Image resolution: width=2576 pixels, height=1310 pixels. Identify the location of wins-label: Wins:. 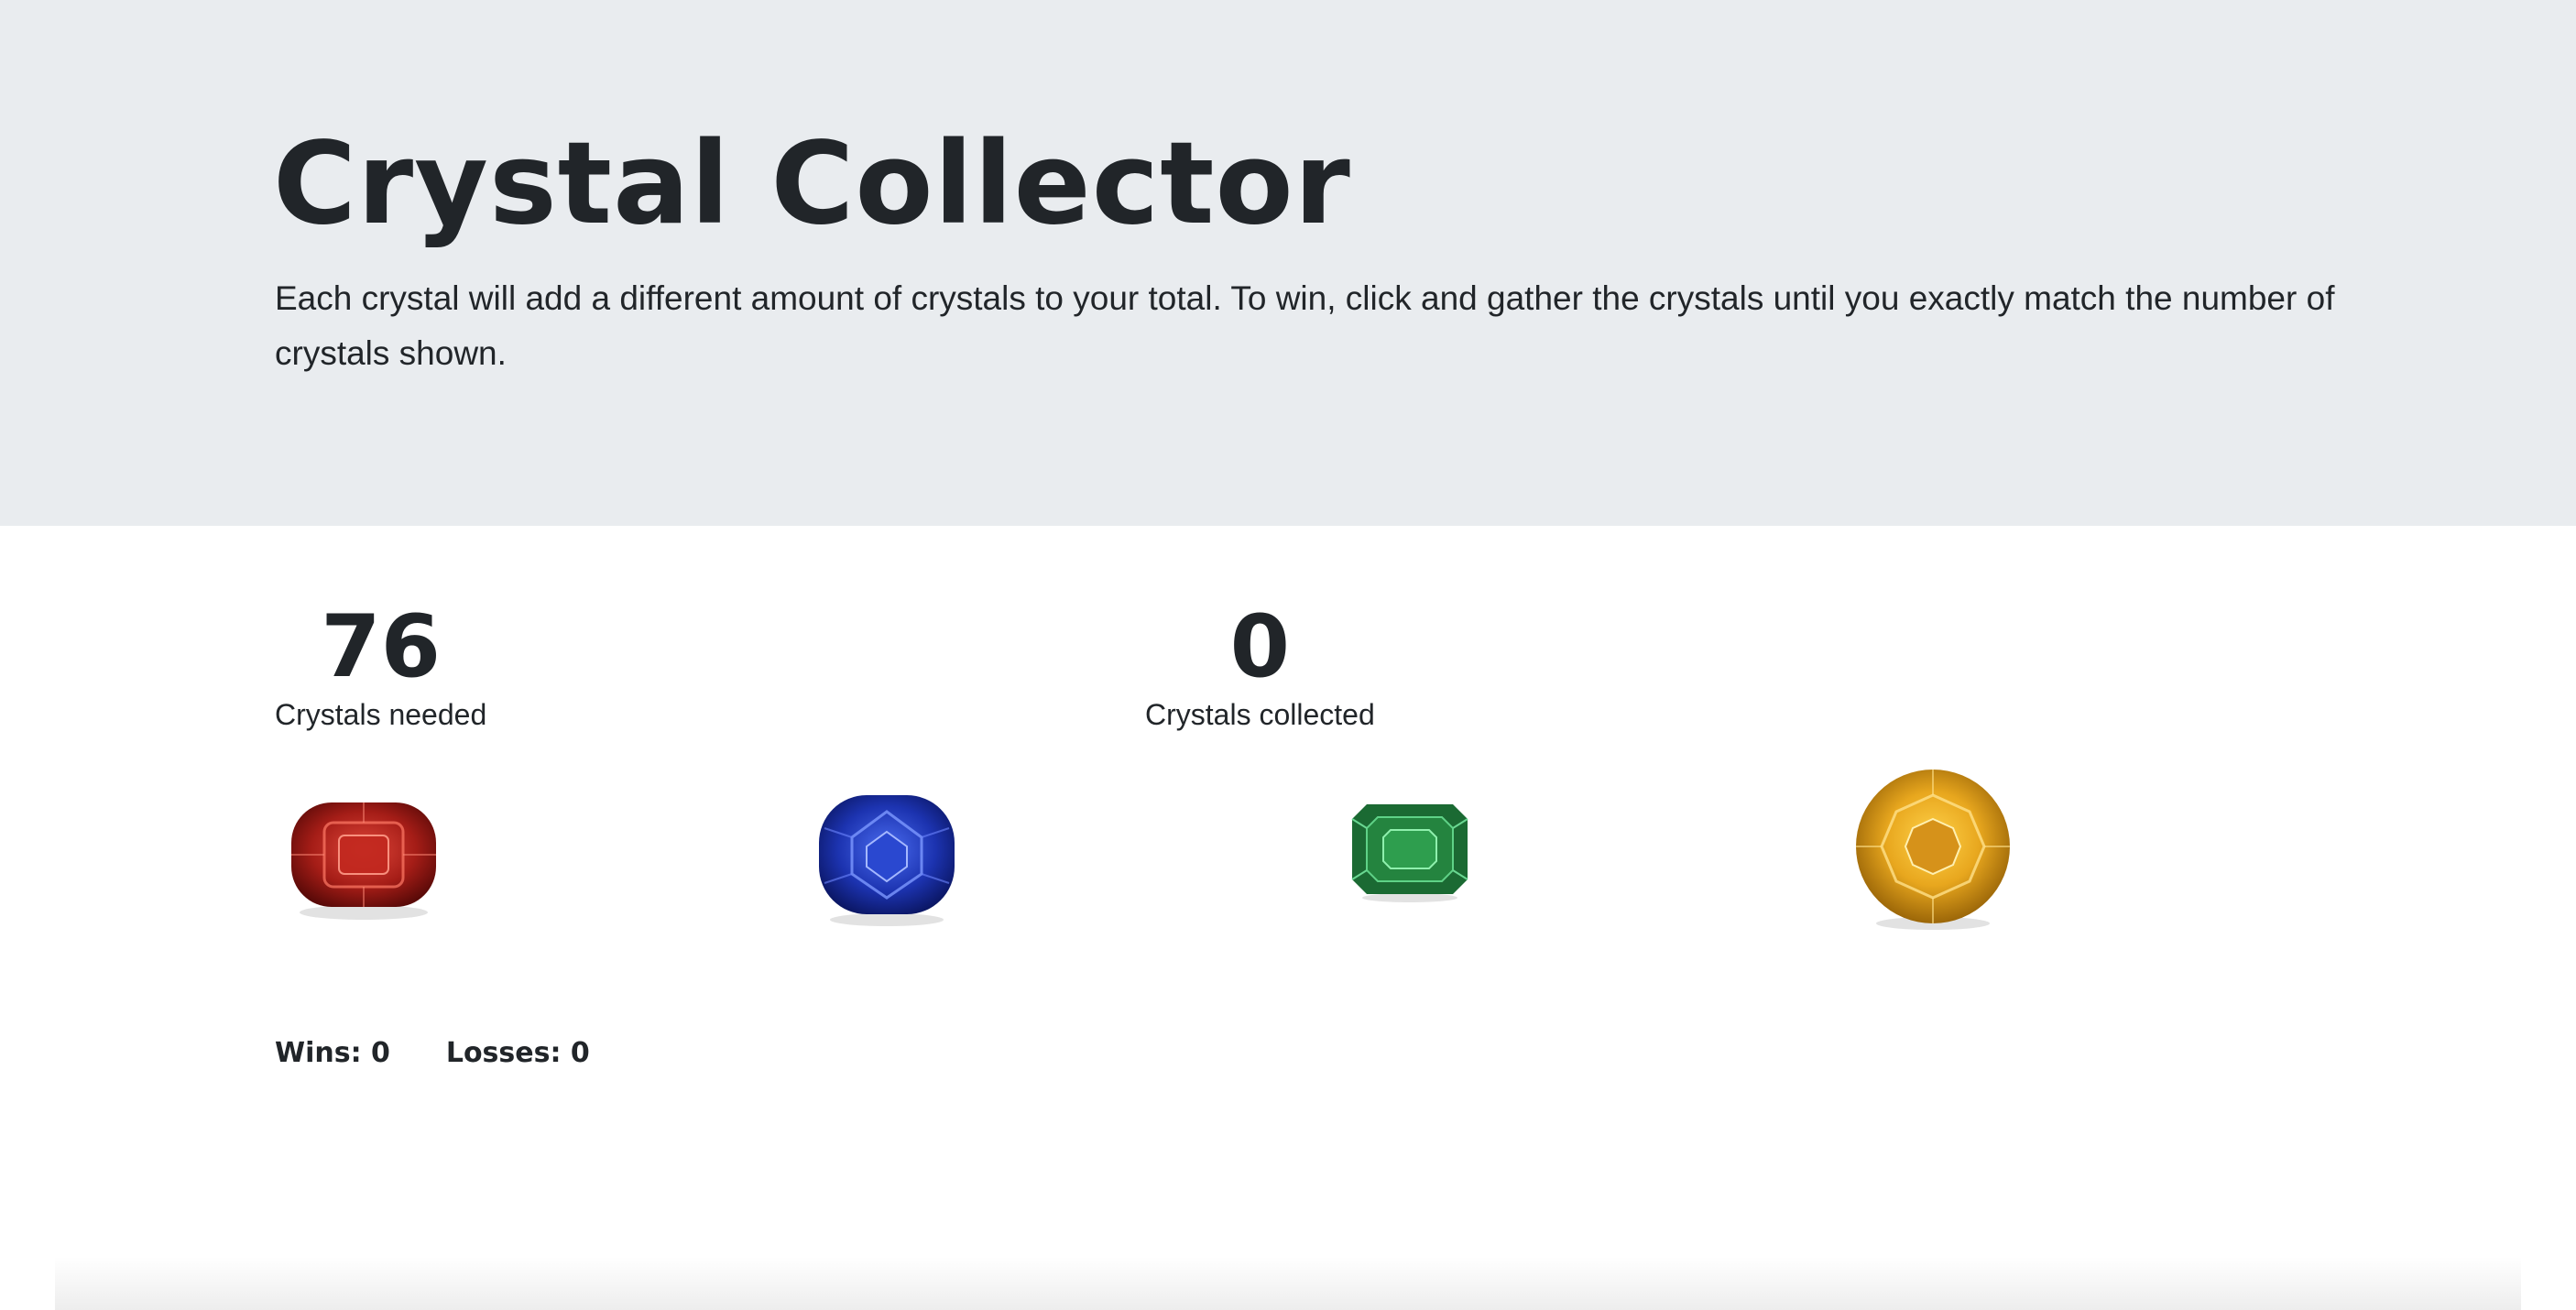
(319, 1053).